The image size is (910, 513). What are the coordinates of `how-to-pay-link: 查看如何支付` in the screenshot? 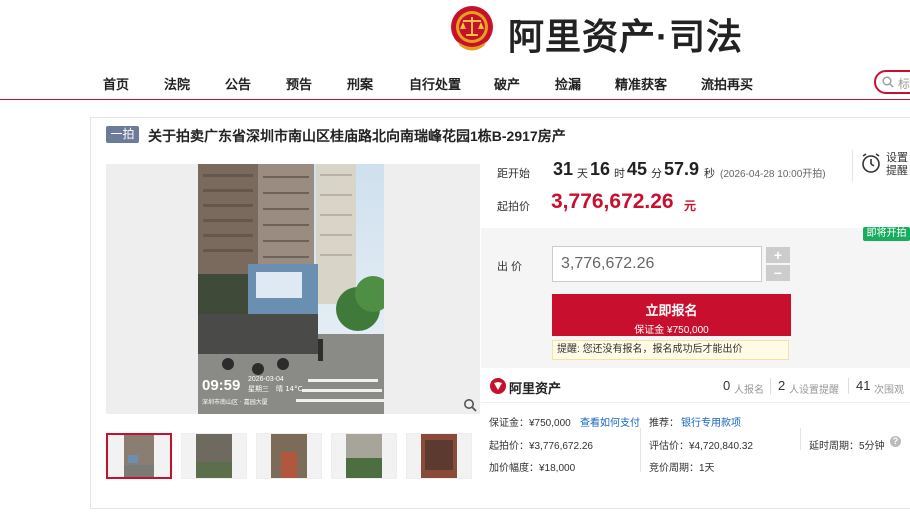 It's located at (610, 421).